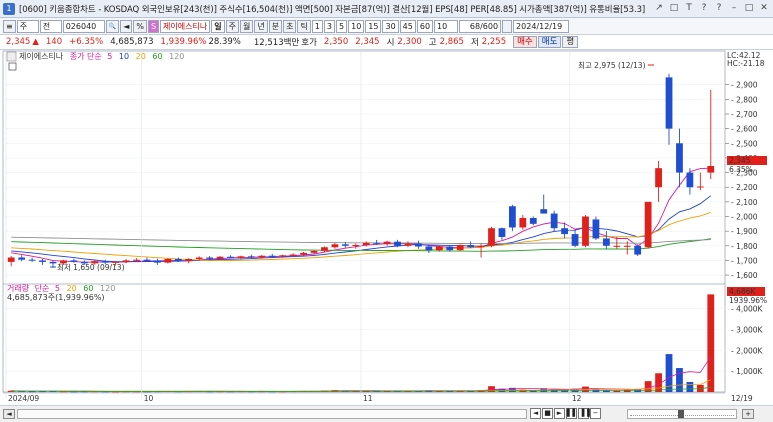  What do you see at coordinates (23, 398) in the screenshot?
I see `date-tick-label: 2024/09` at bounding box center [23, 398].